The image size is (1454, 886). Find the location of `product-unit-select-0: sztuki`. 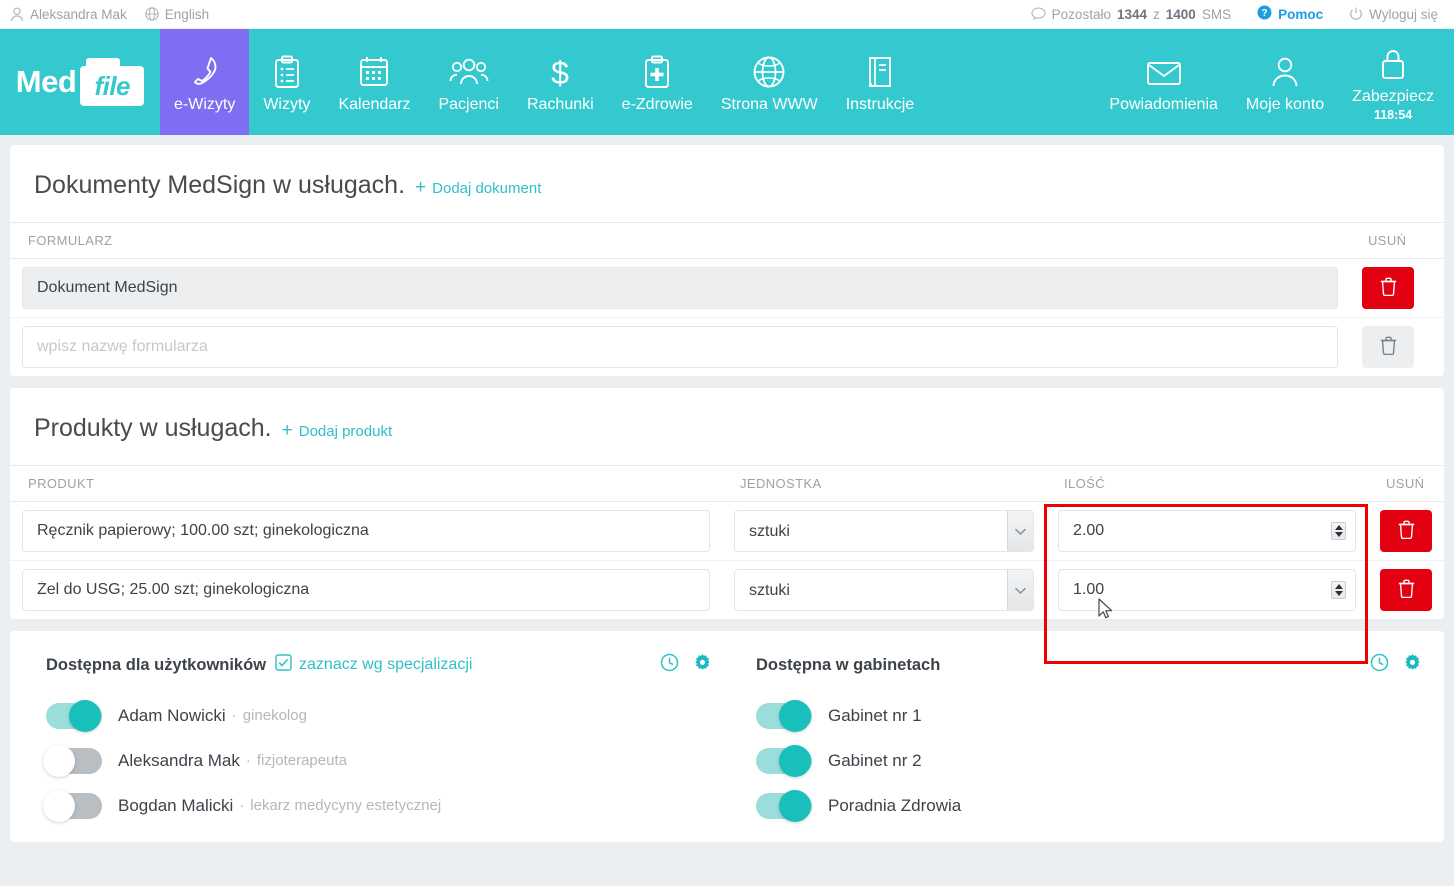

product-unit-select-0: sztuki is located at coordinates (884, 531).